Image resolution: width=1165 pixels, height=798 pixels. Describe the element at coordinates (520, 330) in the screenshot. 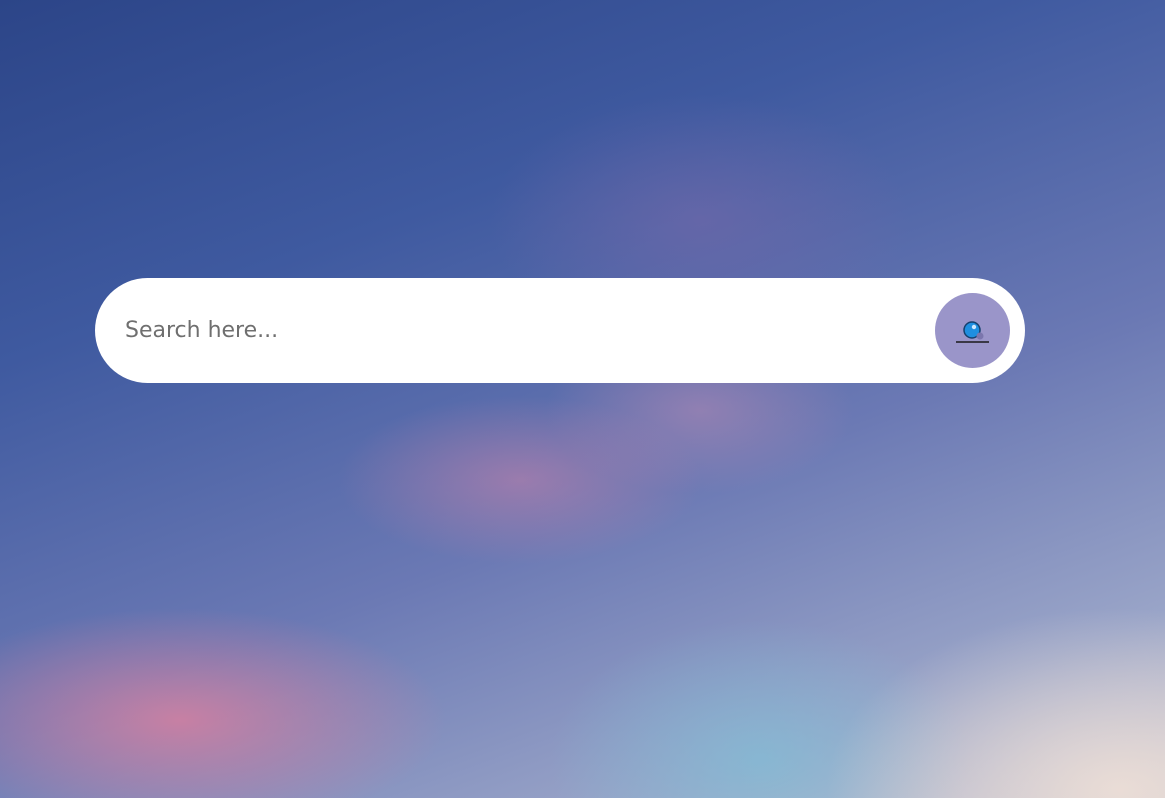

I see `search-input` at that location.